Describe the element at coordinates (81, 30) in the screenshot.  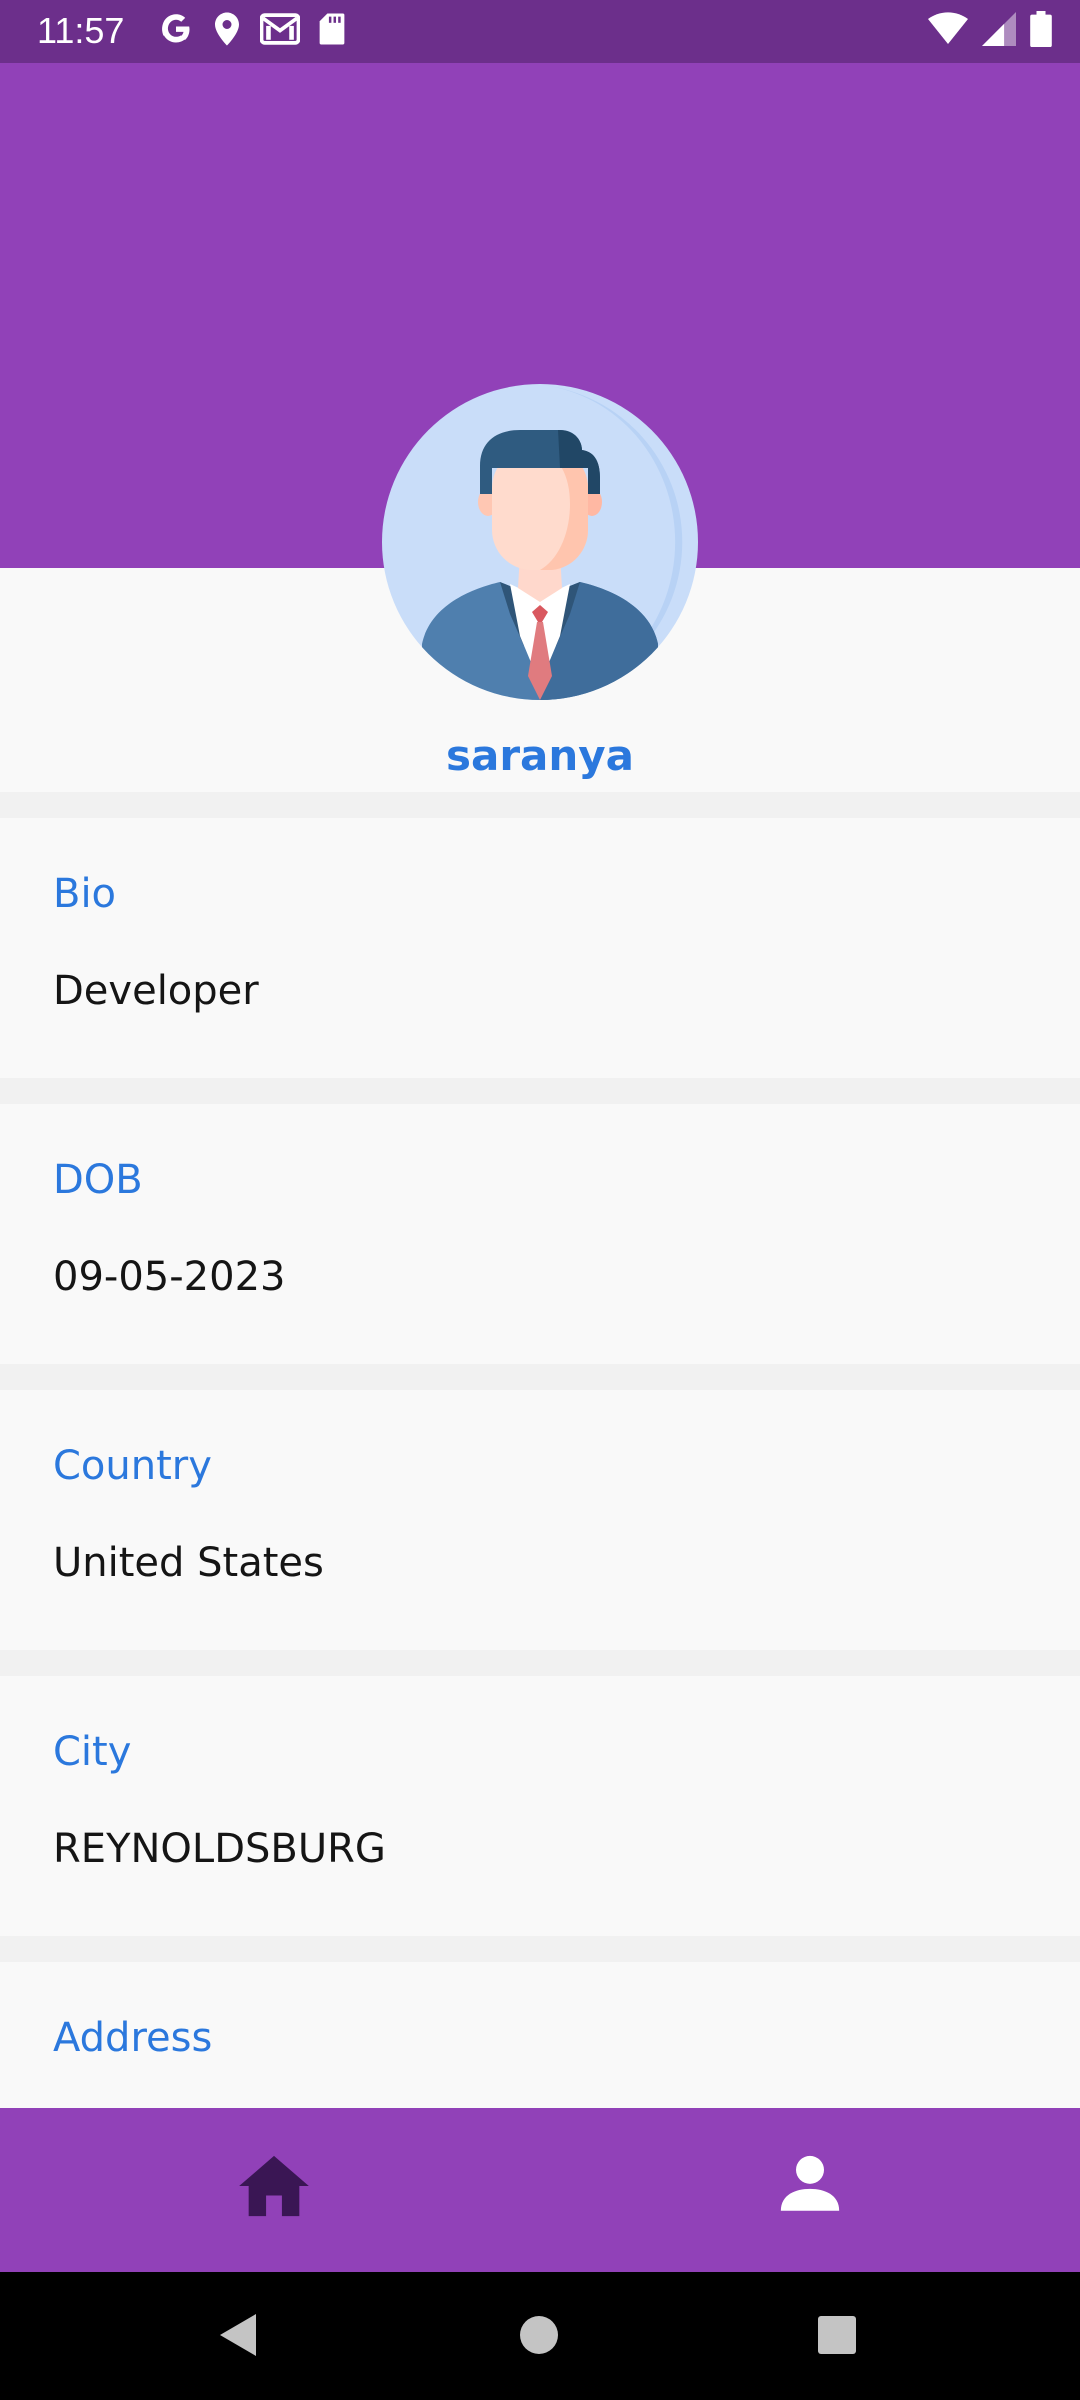
I see `status-time: 11:57` at that location.